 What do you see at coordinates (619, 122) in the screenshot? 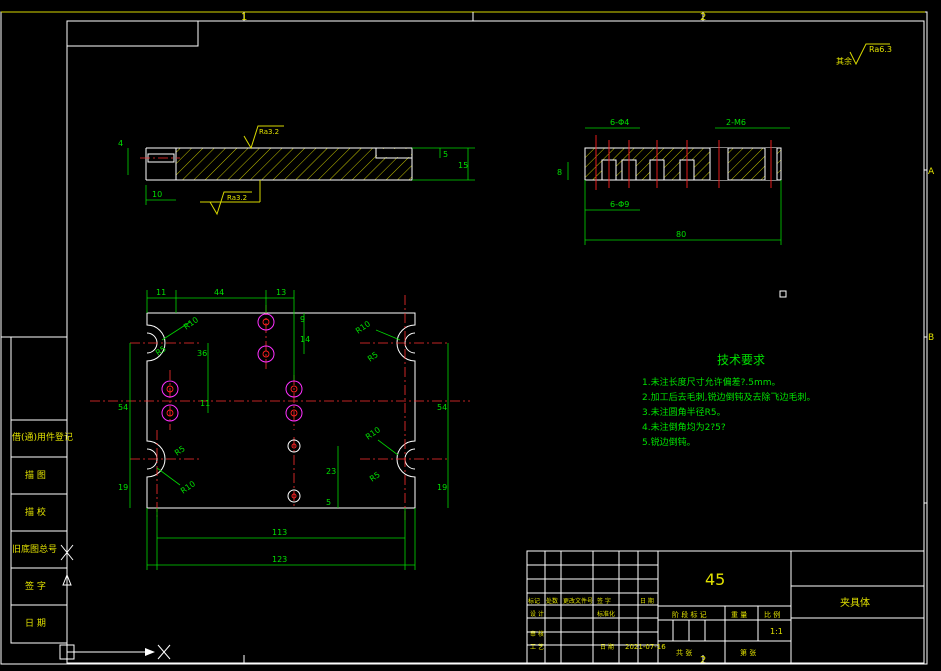
I see `dim-holes-top: 6-Φ4` at bounding box center [619, 122].